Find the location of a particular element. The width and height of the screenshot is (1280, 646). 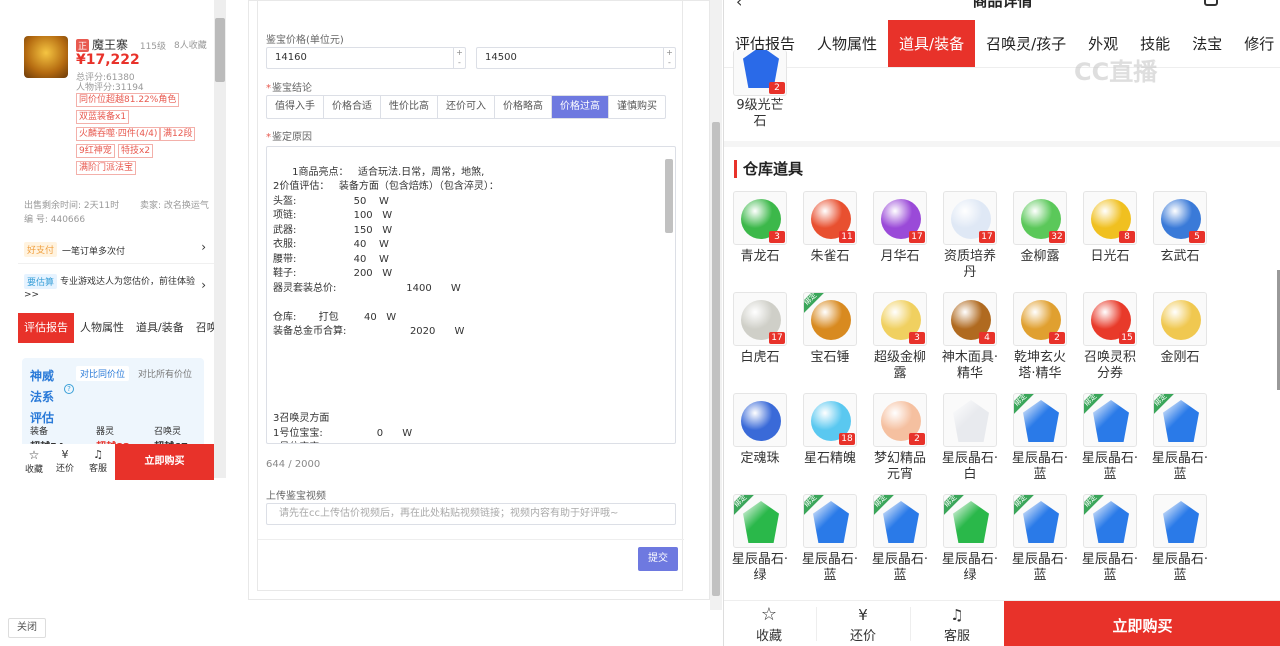

watermark: CC直播 is located at coordinates (1116, 72).